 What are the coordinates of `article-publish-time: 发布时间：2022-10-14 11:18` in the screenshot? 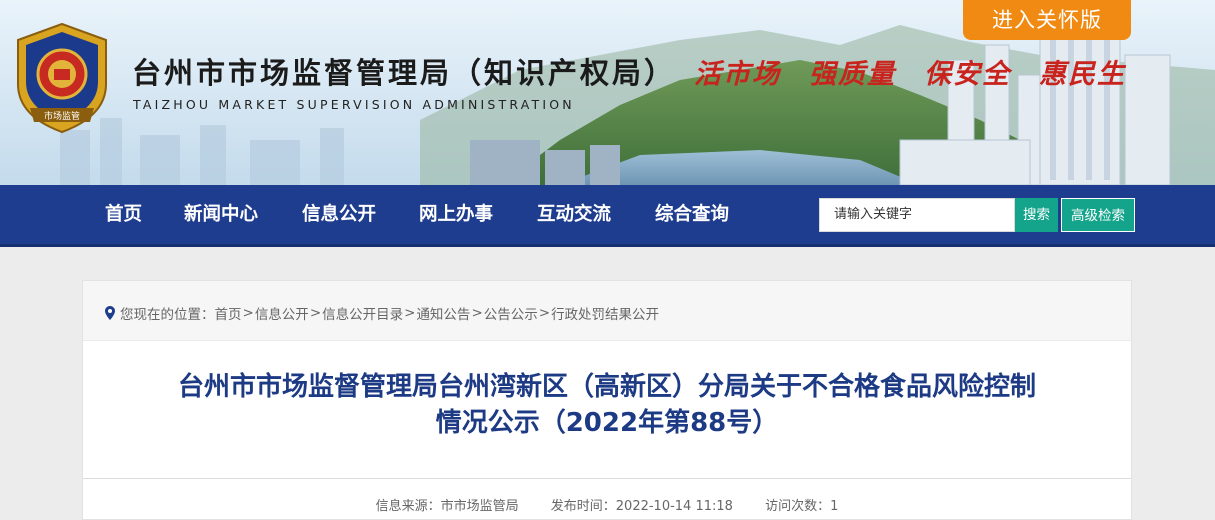 It's located at (641, 506).